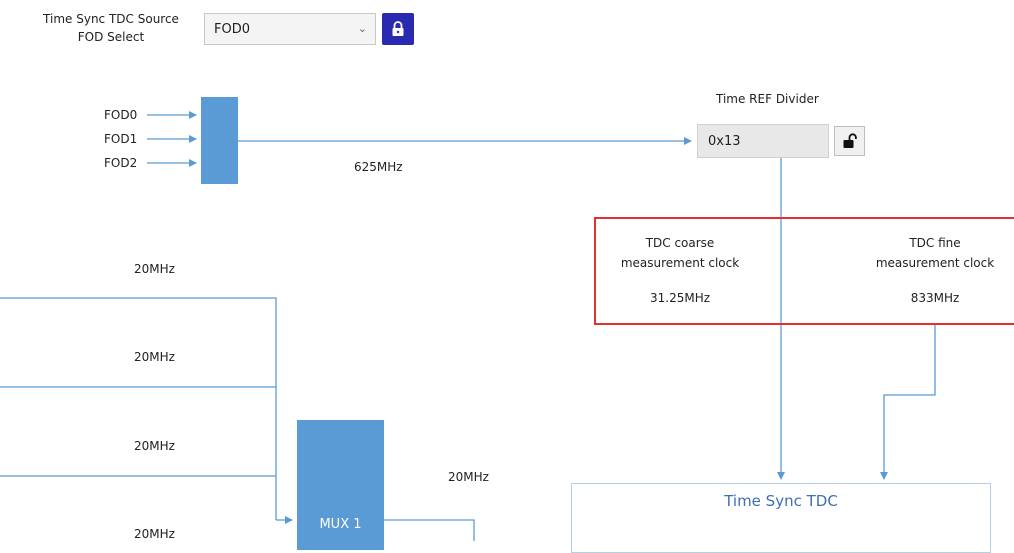 The width and height of the screenshot is (1014, 553). Describe the element at coordinates (340, 524) in the screenshot. I see `mux1-label: MUX 1` at that location.